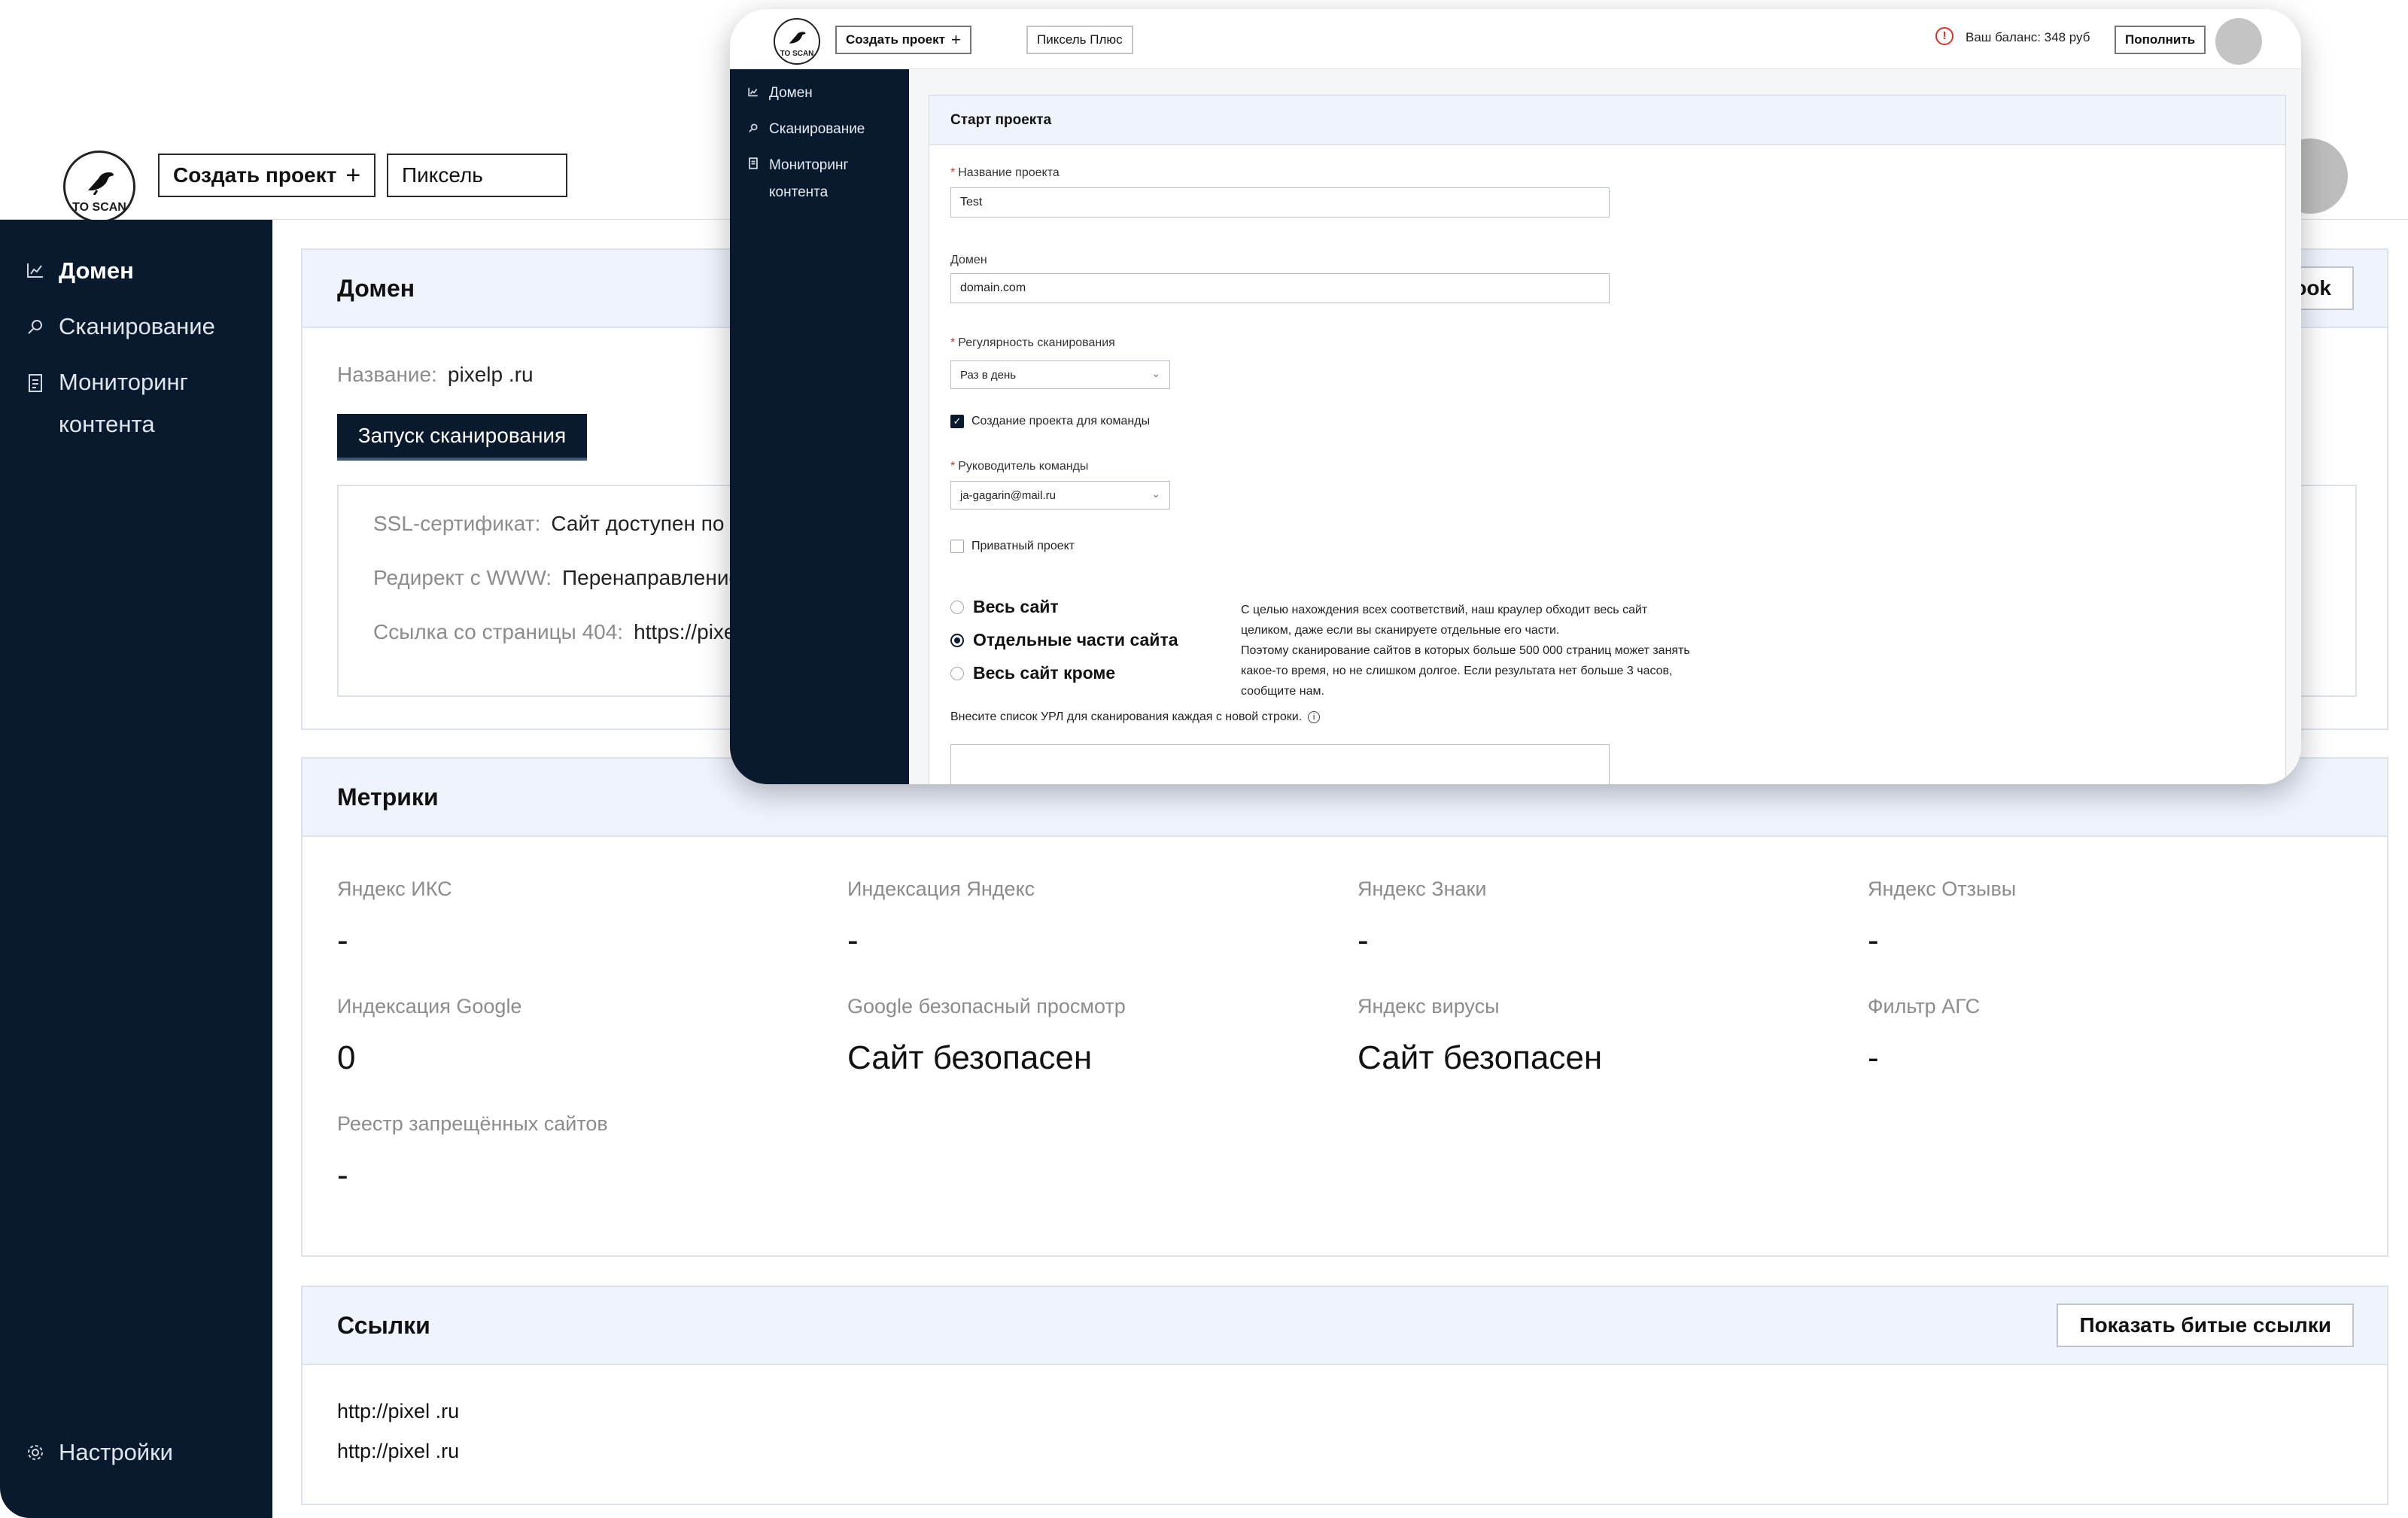 This screenshot has width=2408, height=1518. What do you see at coordinates (462, 437) in the screenshot?
I see `start-scan-button: Запуск сканирования` at bounding box center [462, 437].